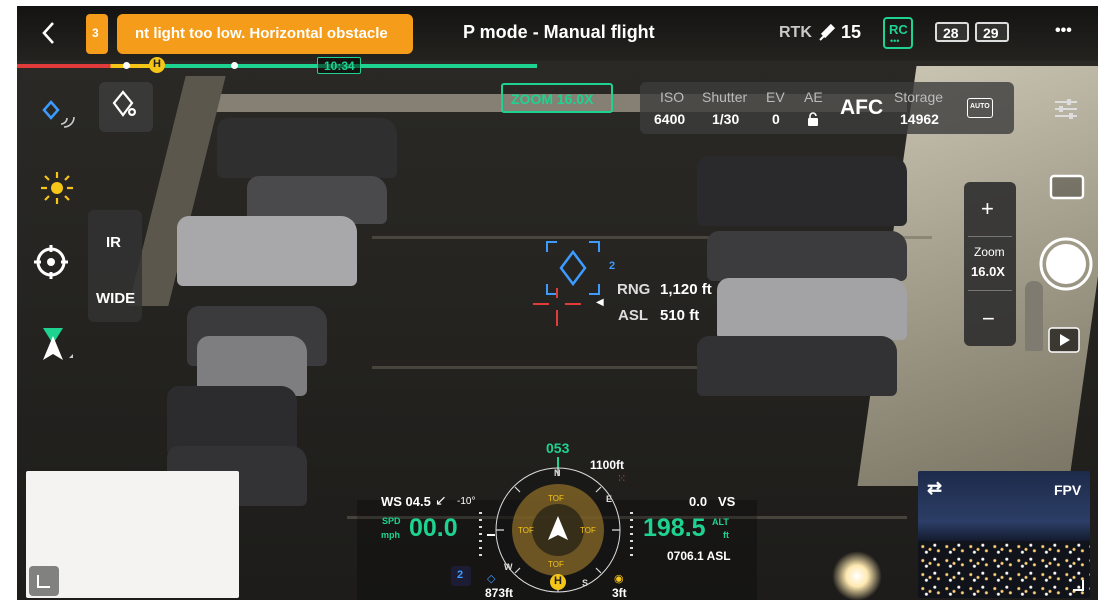 This screenshot has width=1109, height=603. Describe the element at coordinates (919, 119) in the screenshot. I see `storage-value: 14962` at that location.